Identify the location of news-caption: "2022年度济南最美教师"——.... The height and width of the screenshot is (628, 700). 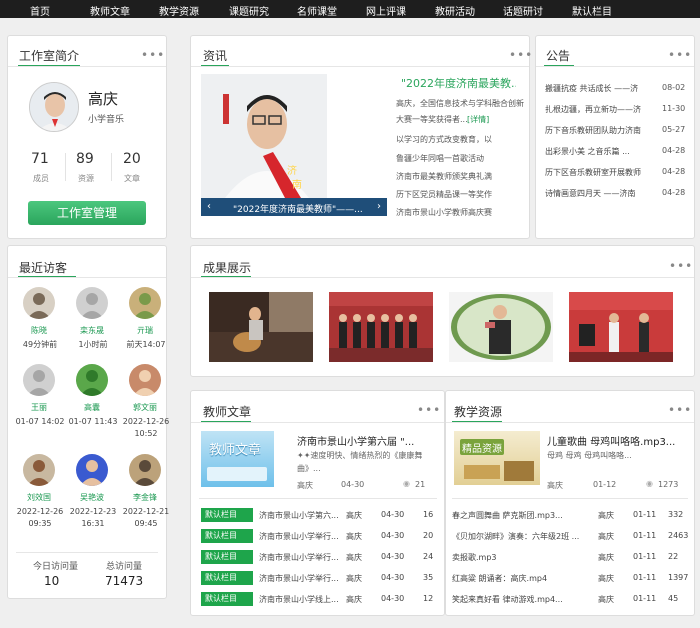
(298, 208).